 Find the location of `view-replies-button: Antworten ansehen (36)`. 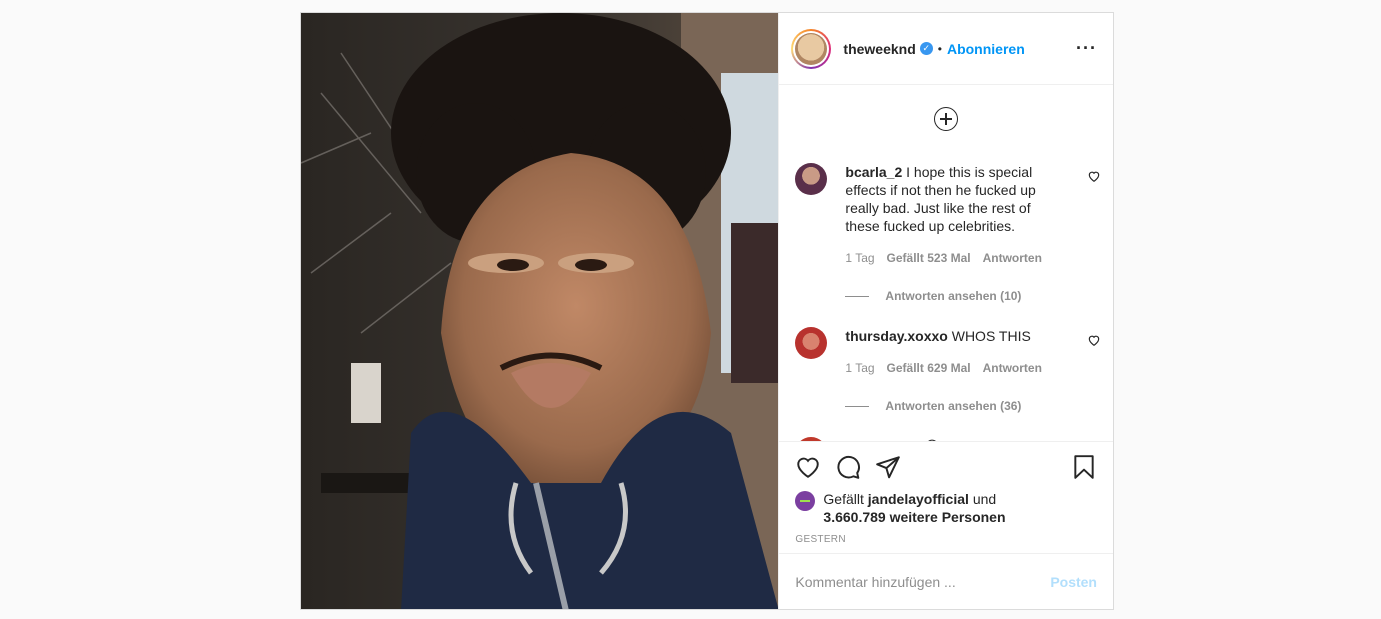

view-replies-button: Antworten ansehen (36) is located at coordinates (955, 406).